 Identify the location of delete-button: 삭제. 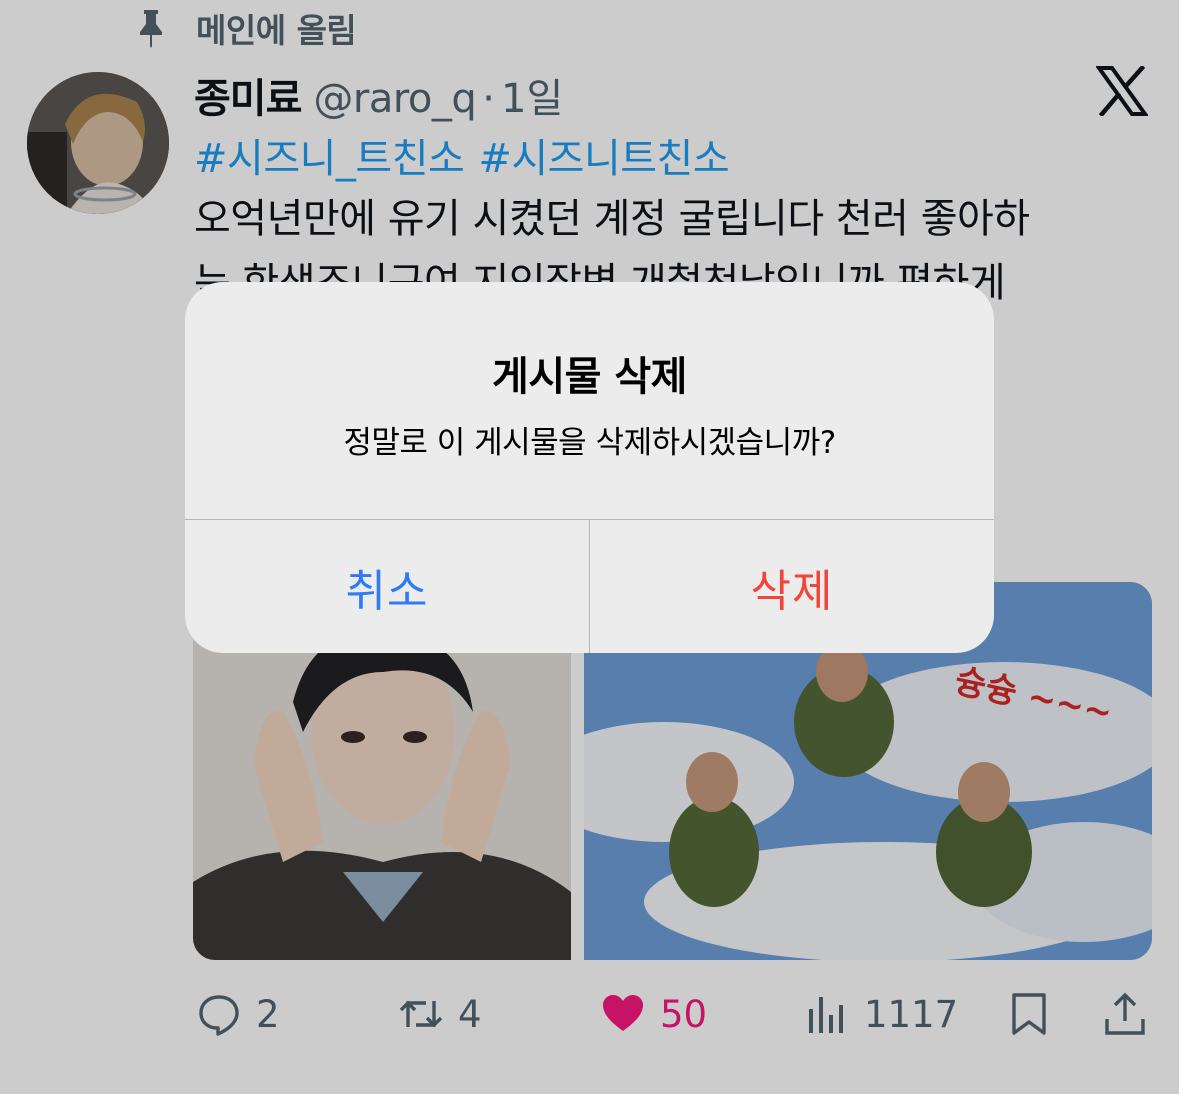
(792, 586).